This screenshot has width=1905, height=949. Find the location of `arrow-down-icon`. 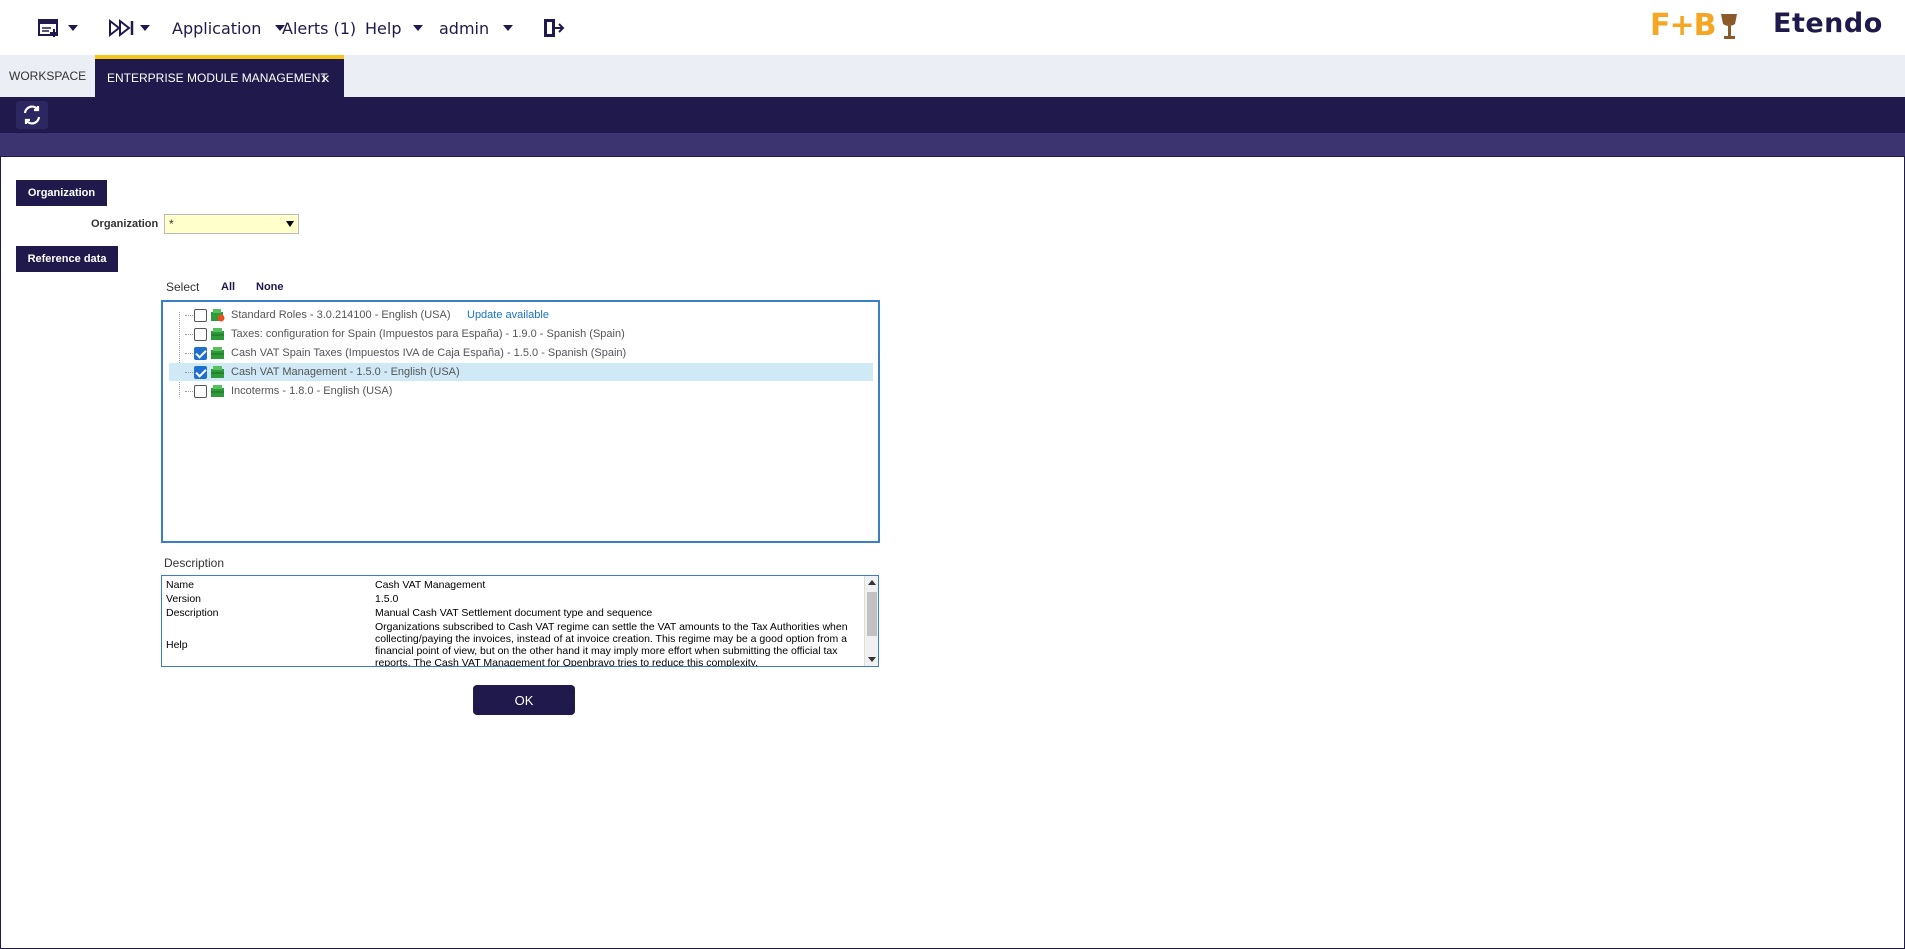

arrow-down-icon is located at coordinates (872, 659).